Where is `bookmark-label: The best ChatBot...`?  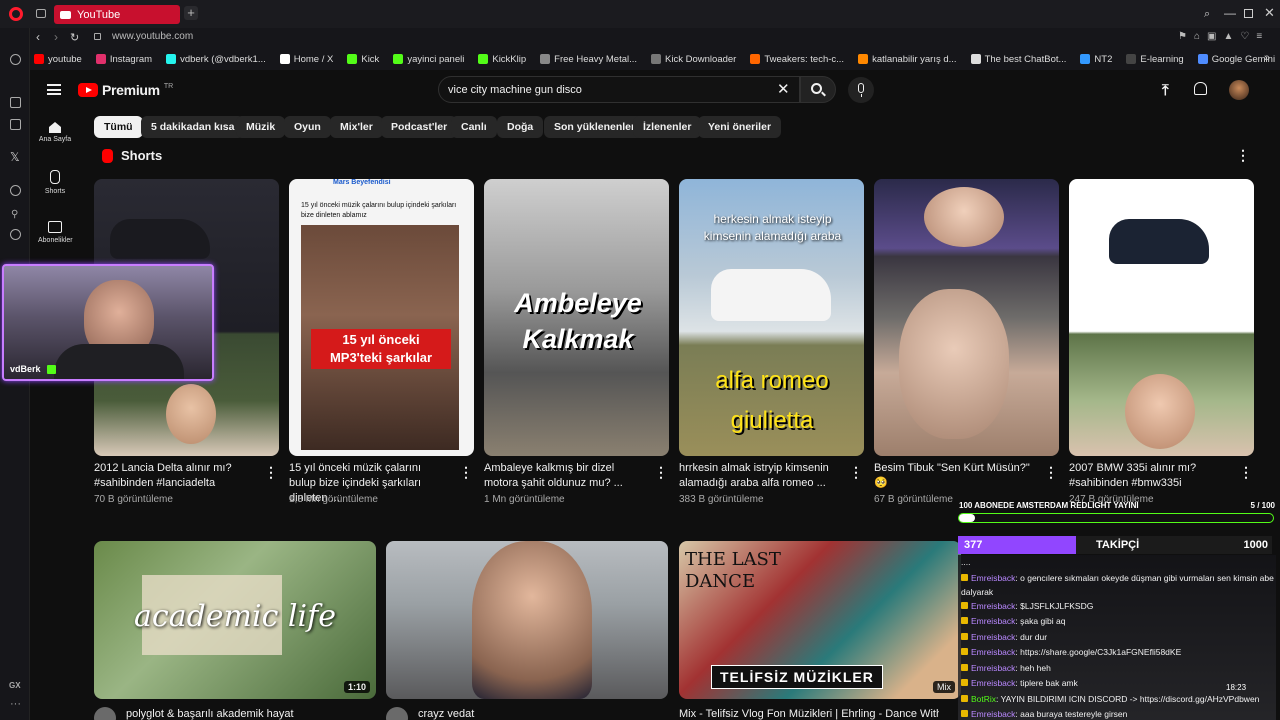 bookmark-label: The best ChatBot... is located at coordinates (1025, 59).